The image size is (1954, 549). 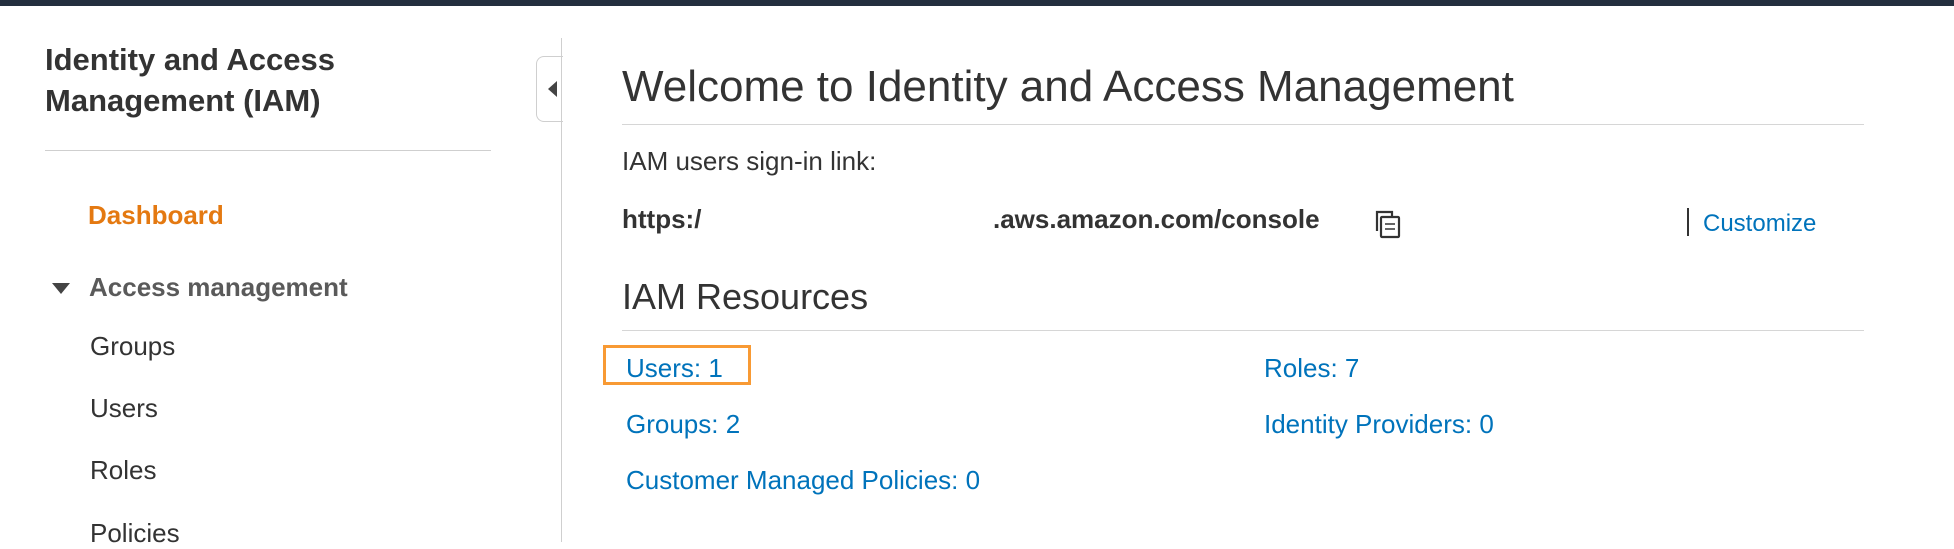 I want to click on title-divider, so click(x=1243, y=124).